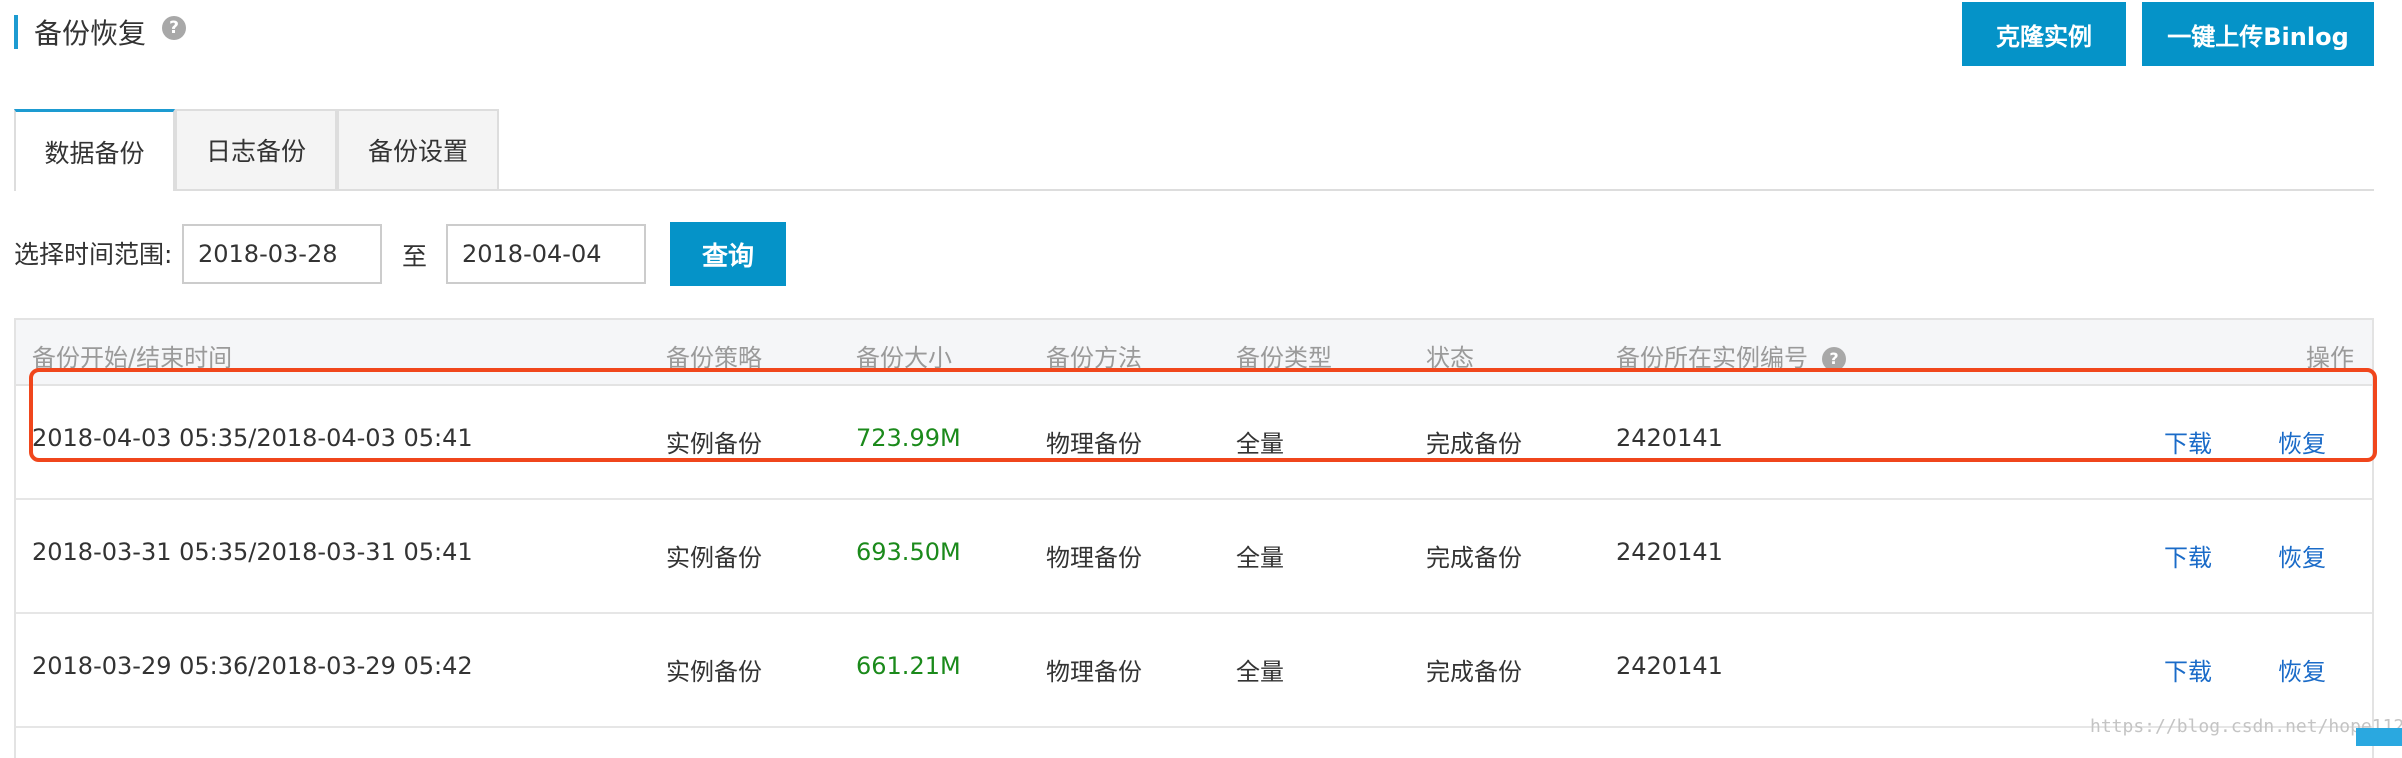  What do you see at coordinates (2379, 737) in the screenshot?
I see `corner-widget` at bounding box center [2379, 737].